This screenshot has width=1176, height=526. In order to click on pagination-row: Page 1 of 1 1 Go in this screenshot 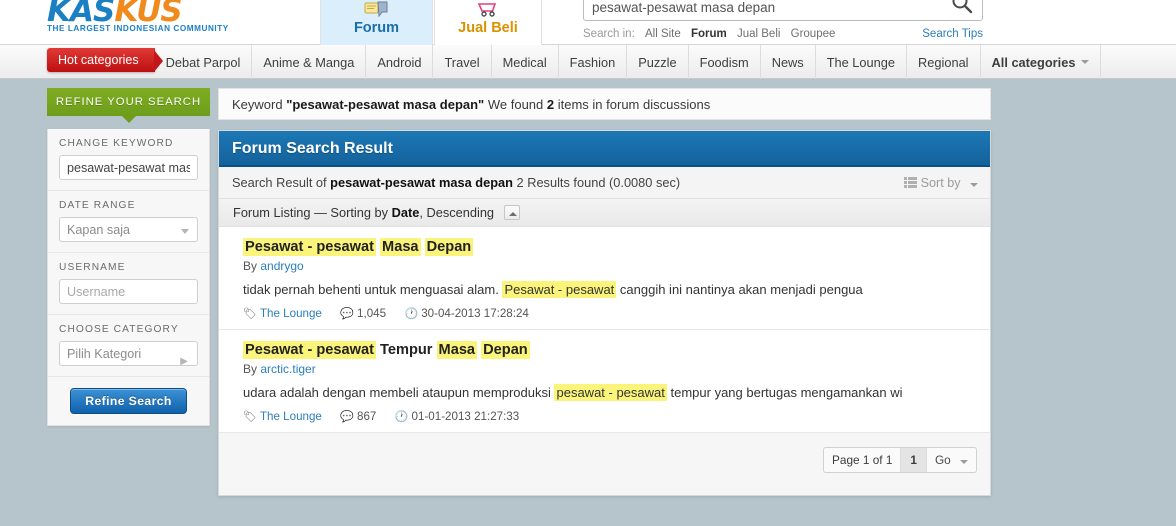, I will do `click(604, 464)`.